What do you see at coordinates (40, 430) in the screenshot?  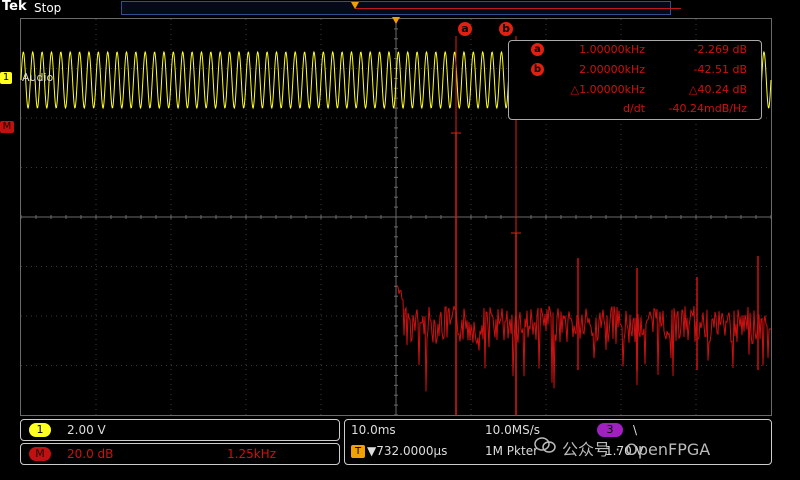 I see `ch1-status-badge: 1` at bounding box center [40, 430].